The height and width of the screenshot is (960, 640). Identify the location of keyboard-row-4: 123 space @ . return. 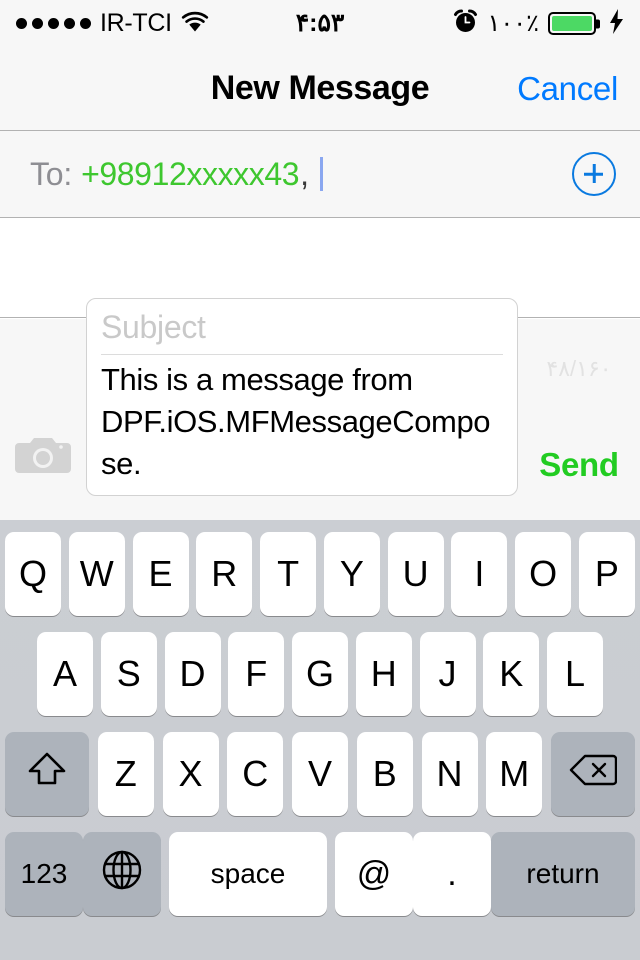
(320, 874).